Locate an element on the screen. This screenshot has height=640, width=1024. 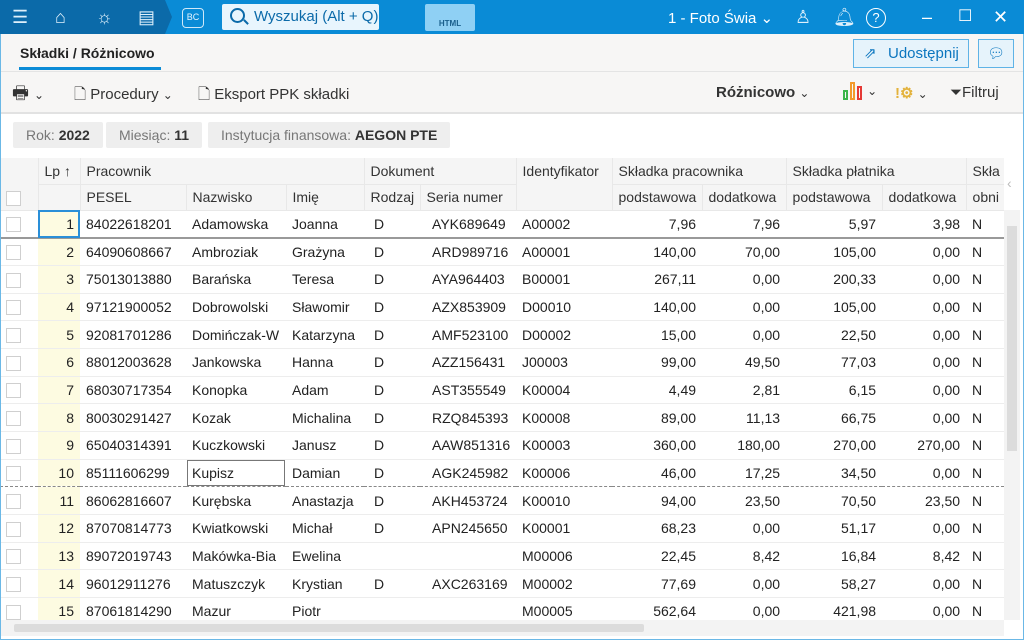
header-nazwisko: Nazwisko is located at coordinates (236, 197).